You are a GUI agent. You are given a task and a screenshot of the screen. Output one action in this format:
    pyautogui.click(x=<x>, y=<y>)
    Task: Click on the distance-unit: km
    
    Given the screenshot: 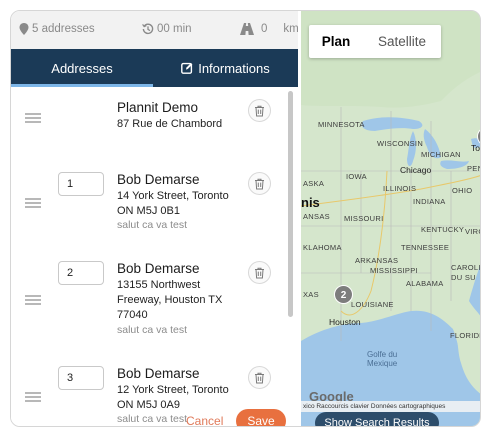 What is the action you would take?
    pyautogui.click(x=290, y=29)
    